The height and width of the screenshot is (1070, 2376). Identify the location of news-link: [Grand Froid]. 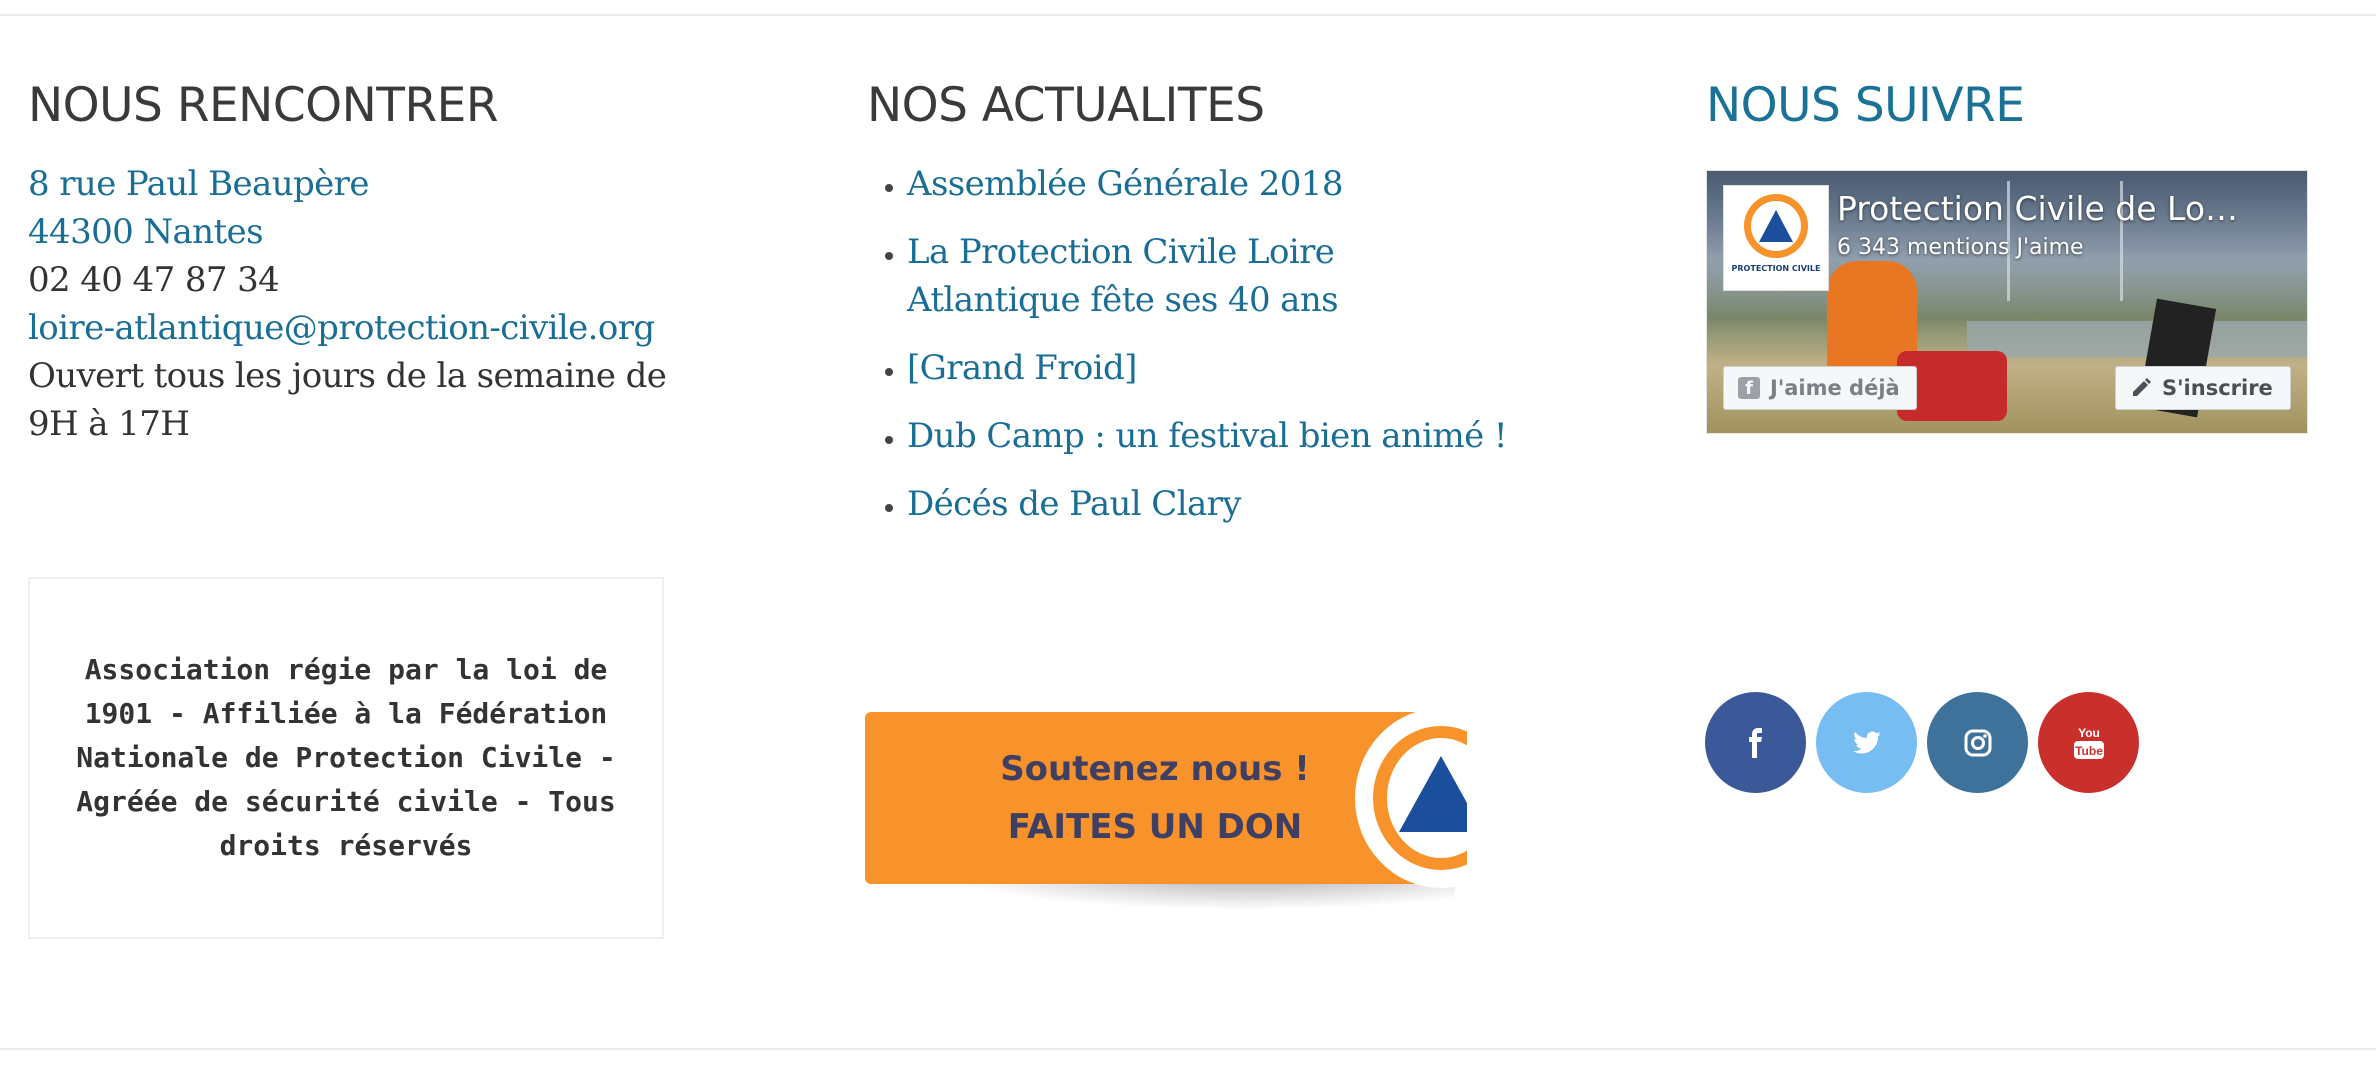
(1022, 368).